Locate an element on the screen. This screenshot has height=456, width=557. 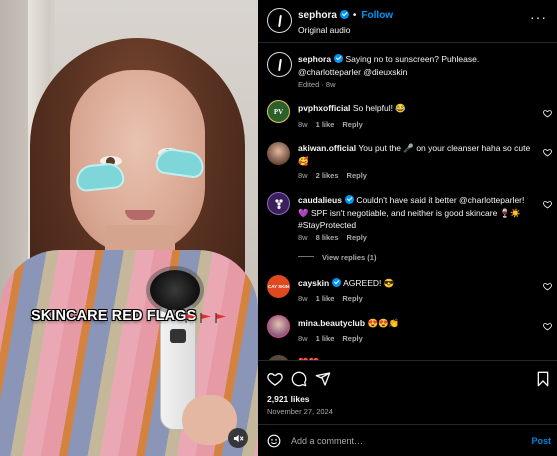
comment-username: pvphxofficial is located at coordinates (324, 108).